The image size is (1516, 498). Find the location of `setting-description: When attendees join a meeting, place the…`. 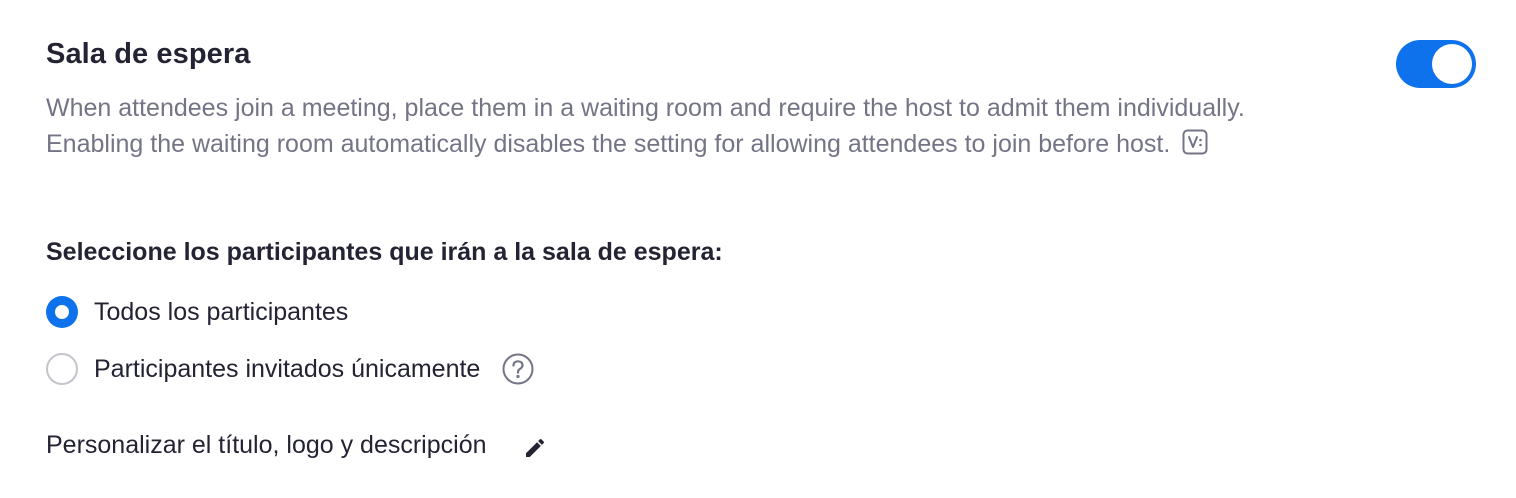

setting-description: When attendees join a meeting, place the… is located at coordinates (678, 126).